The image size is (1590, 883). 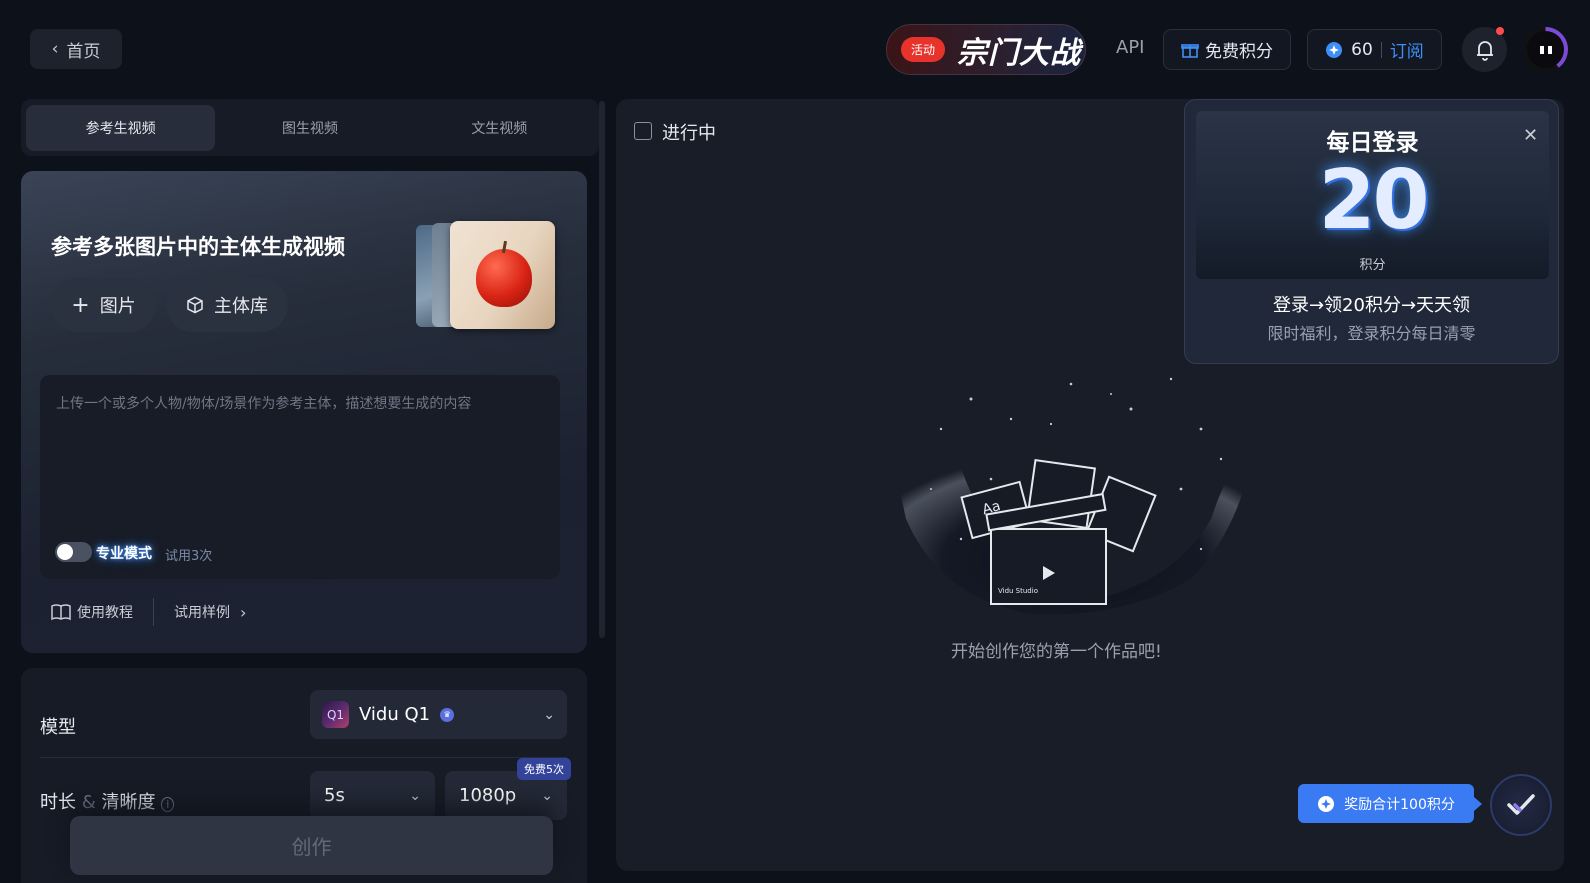 I want to click on mode-tabs: 参考生视频 图生视频 文生视频, so click(x=310, y=127).